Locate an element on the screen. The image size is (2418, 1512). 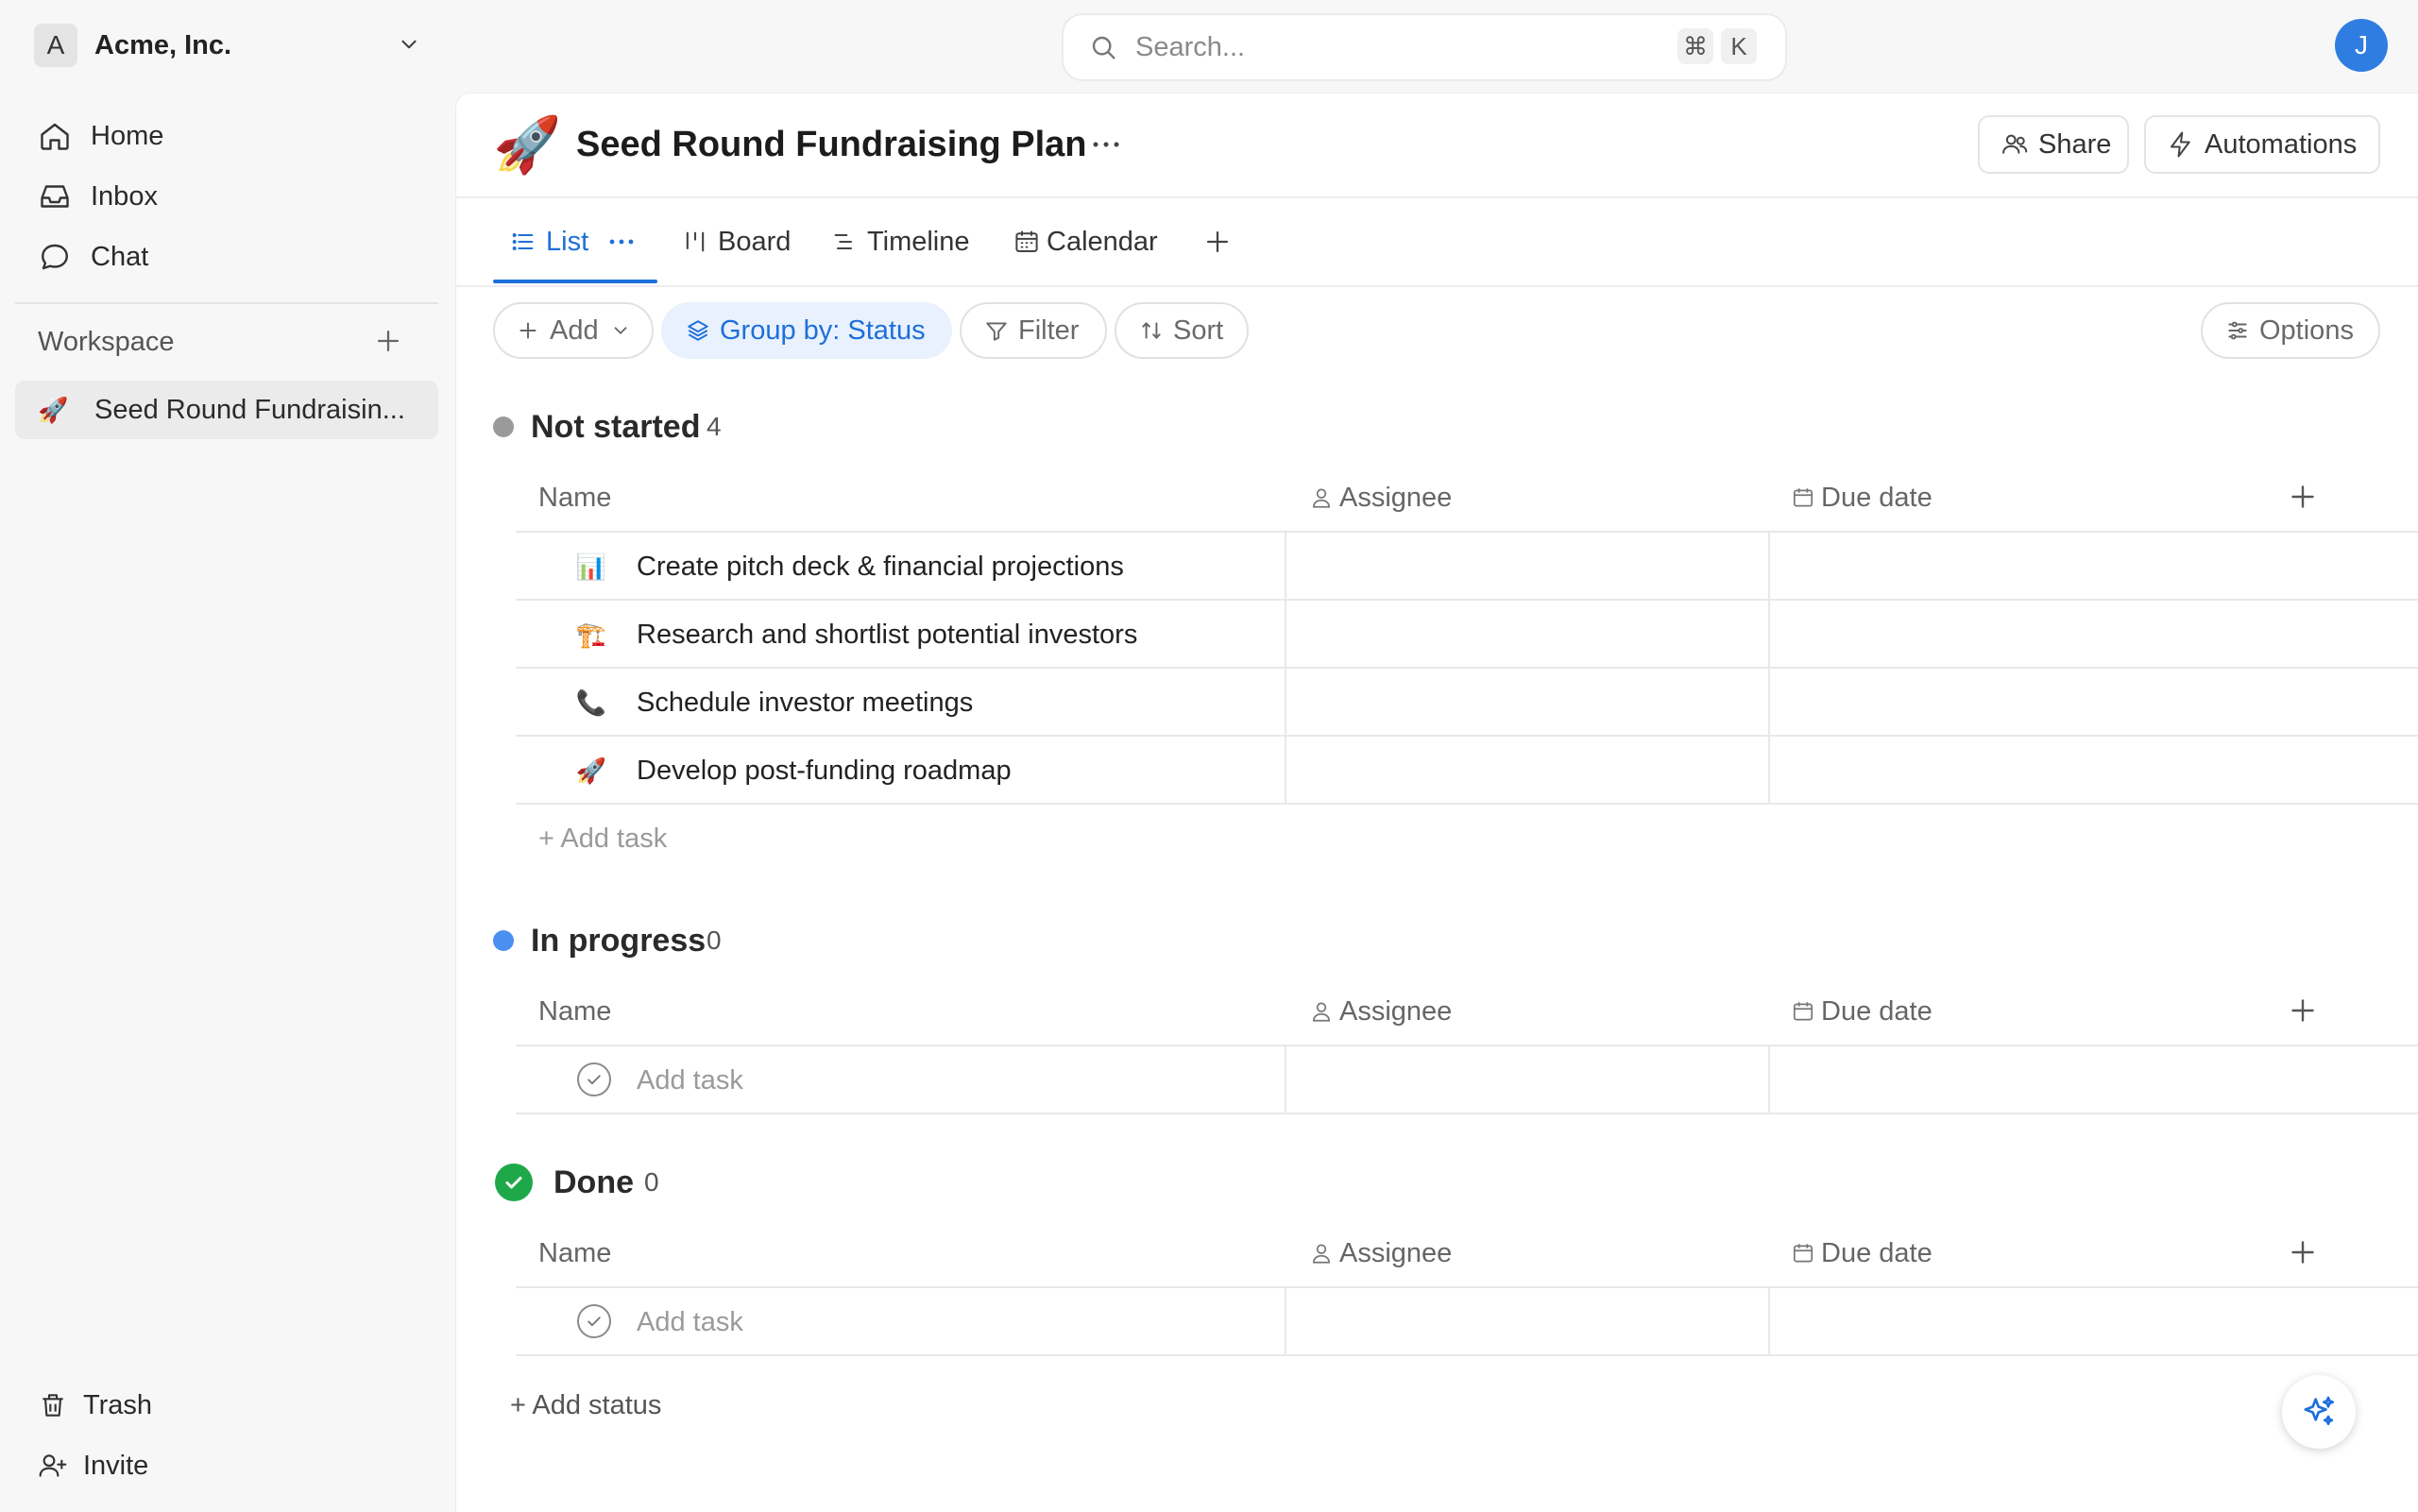
group-by-button: Group by: Status is located at coordinates (807, 330).